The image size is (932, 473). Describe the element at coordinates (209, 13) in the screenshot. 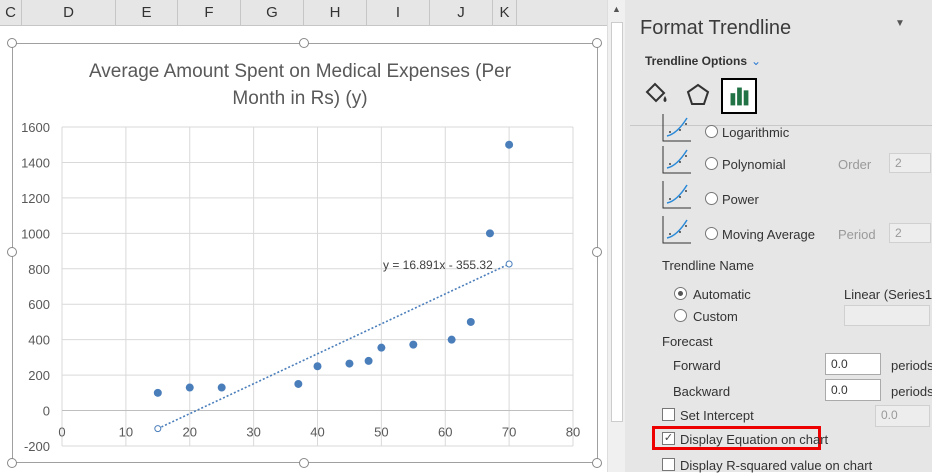

I see `column-header-F: F` at that location.